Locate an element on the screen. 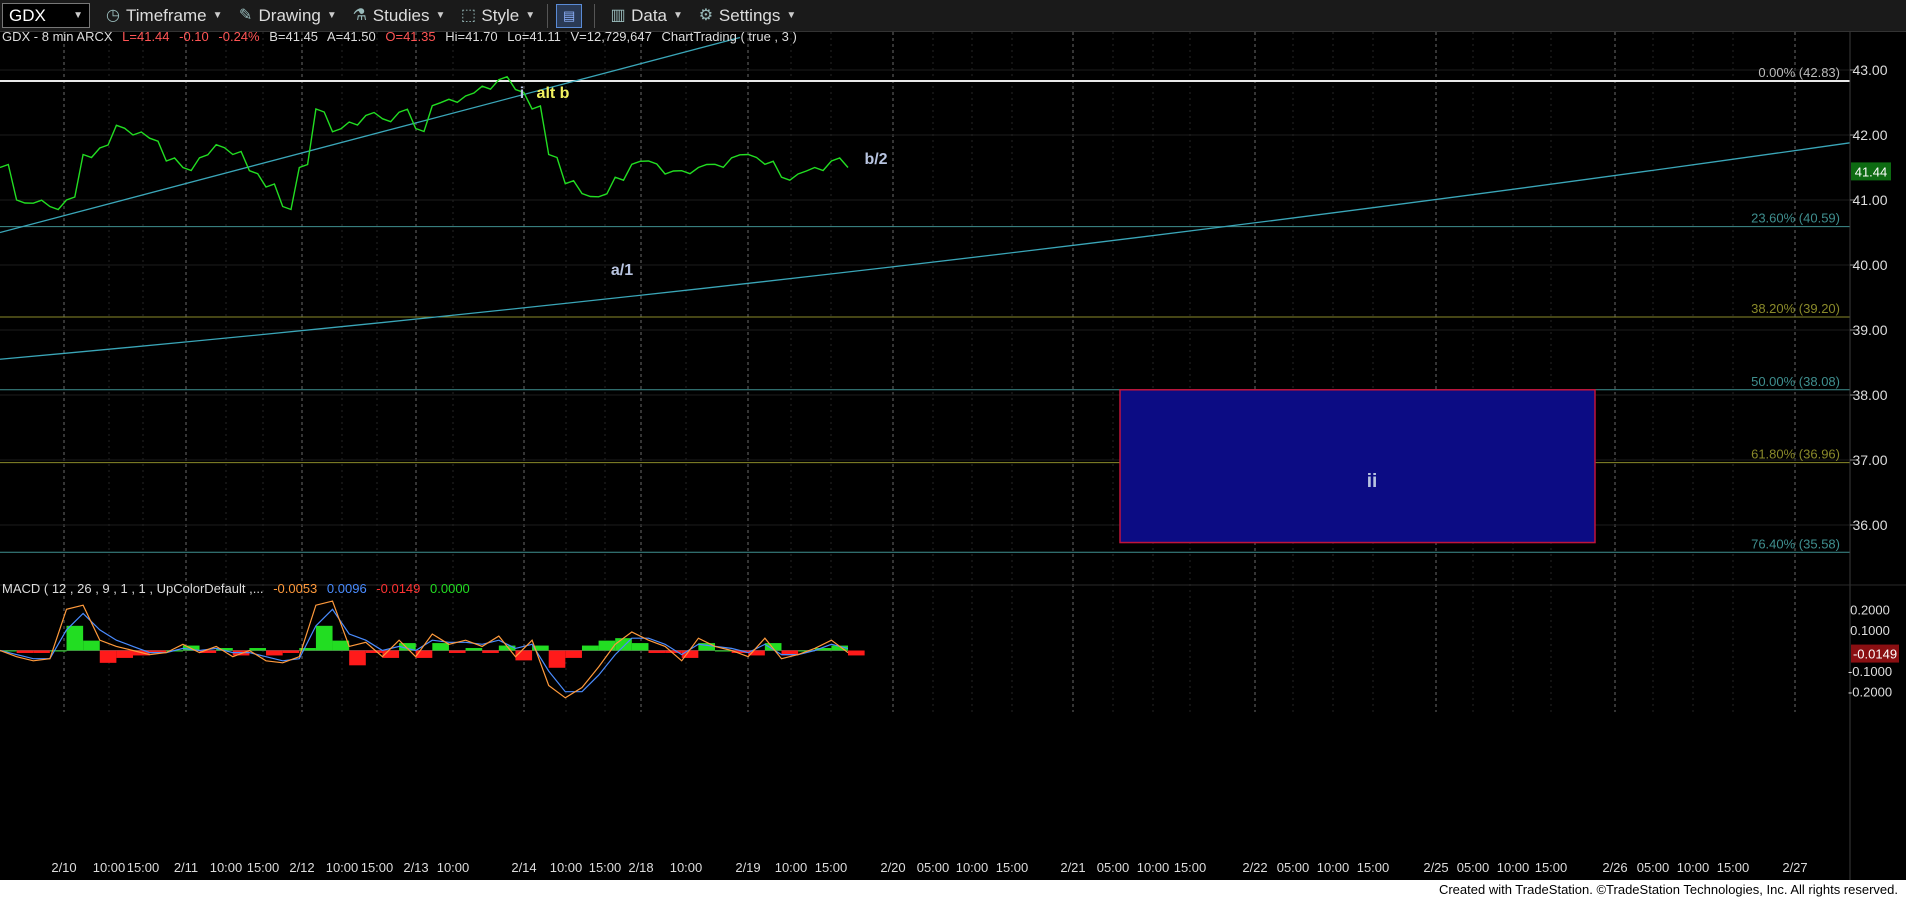 This screenshot has width=1906, height=900. price-header-volume: V=12,729,647 is located at coordinates (611, 38).